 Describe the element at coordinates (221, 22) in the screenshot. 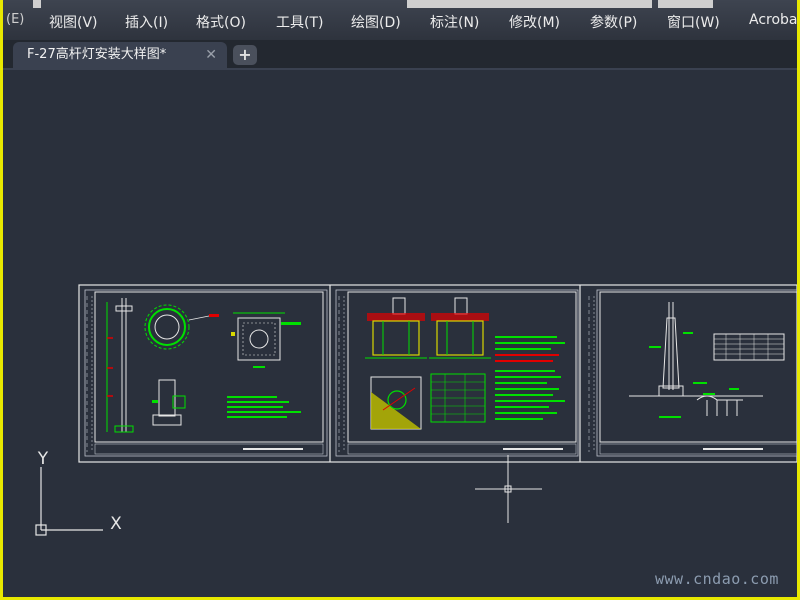

I see `menu-item-format: 格式(O)` at that location.